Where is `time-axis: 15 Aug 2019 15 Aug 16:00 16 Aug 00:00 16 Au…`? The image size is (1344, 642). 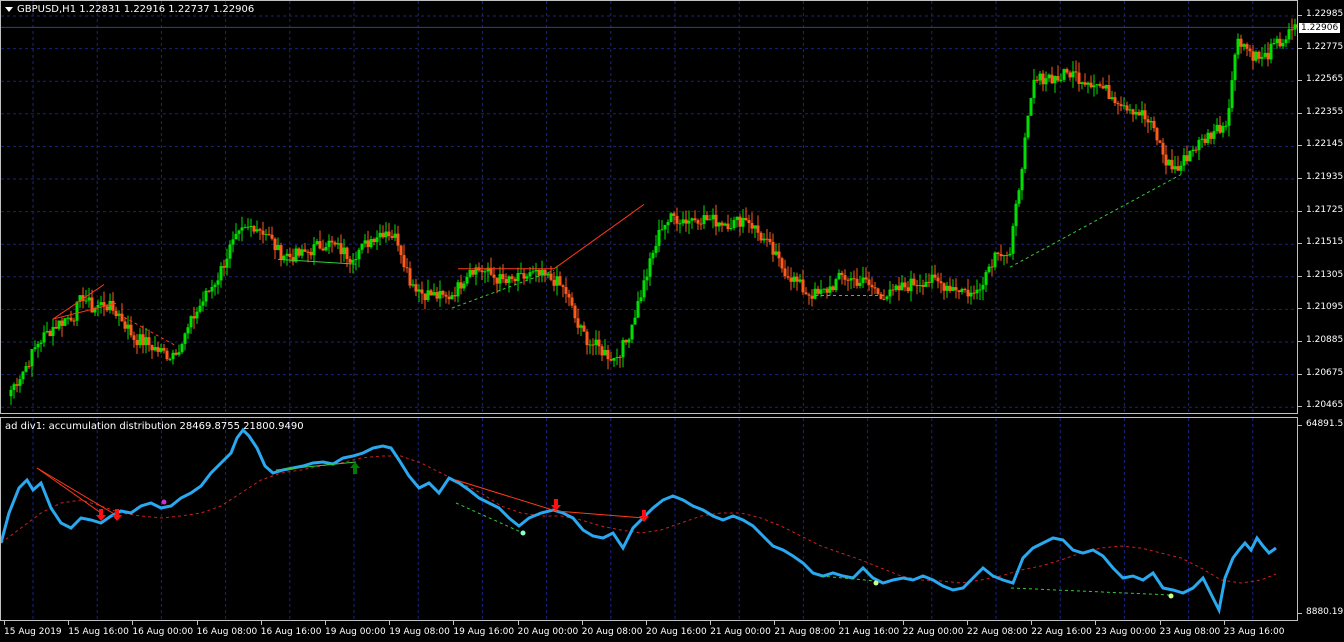
time-axis: 15 Aug 2019 15 Aug 16:00 16 Aug 00:00 16 Au… is located at coordinates (649, 631).